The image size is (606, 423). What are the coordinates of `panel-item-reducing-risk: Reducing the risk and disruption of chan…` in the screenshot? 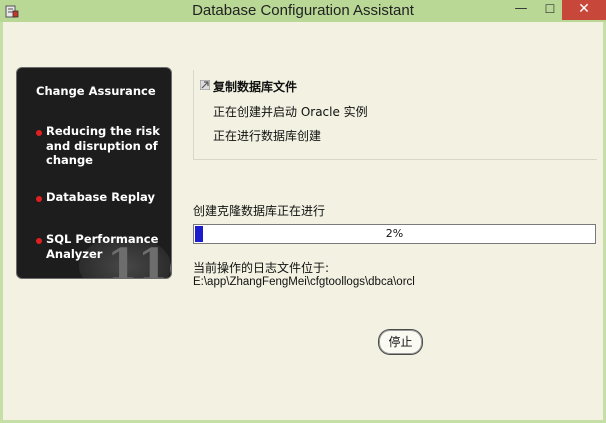 It's located at (103, 145).